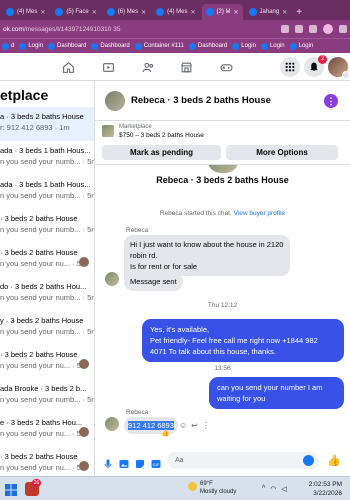 The image size is (350, 500). I want to click on browser-menu-icon, so click(343, 29).